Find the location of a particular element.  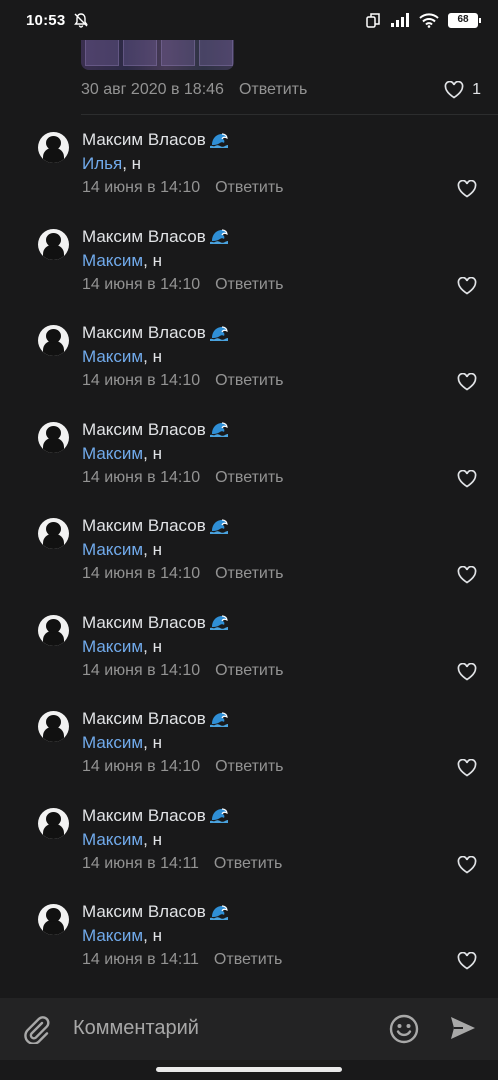

comment-composer: Комментарий is located at coordinates (249, 1029).